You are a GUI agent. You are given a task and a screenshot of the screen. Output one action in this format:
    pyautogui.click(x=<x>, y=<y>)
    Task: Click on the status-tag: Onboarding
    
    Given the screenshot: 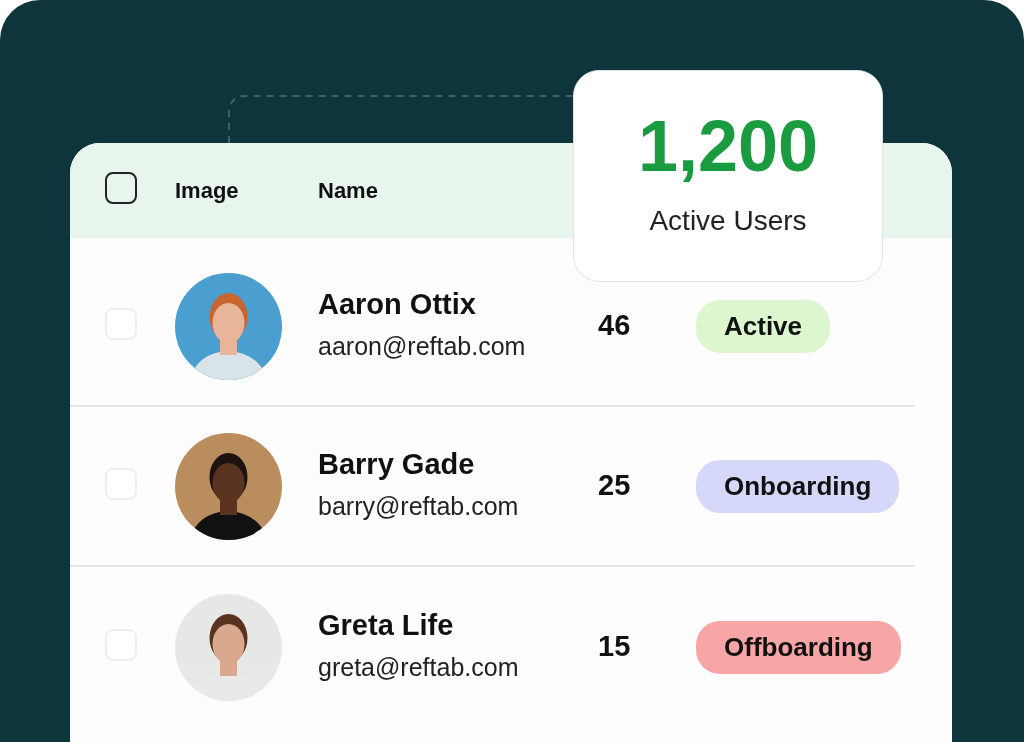 What is the action you would take?
    pyautogui.click(x=798, y=486)
    